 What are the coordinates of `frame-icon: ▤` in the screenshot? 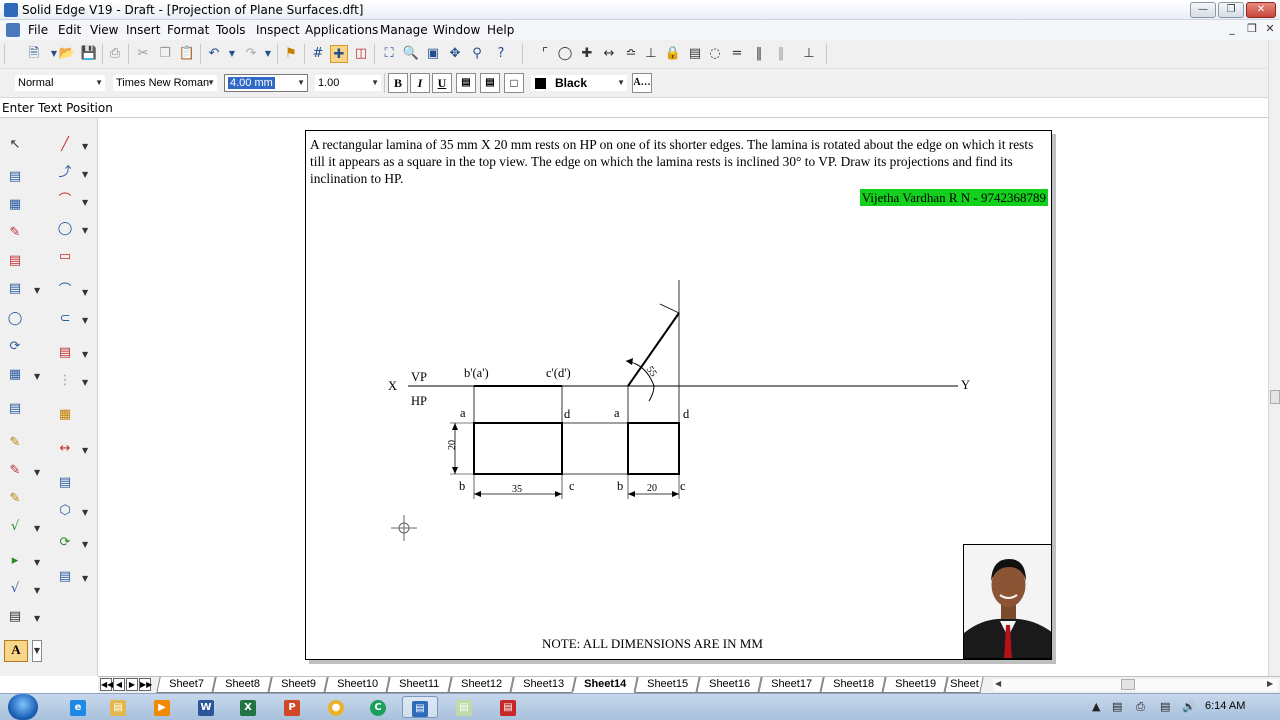 It's located at (490, 83).